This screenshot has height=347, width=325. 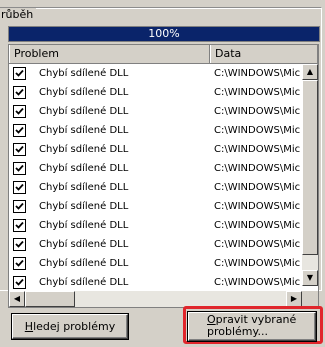 I want to click on horizontal-scroll-thumb, so click(x=50, y=299).